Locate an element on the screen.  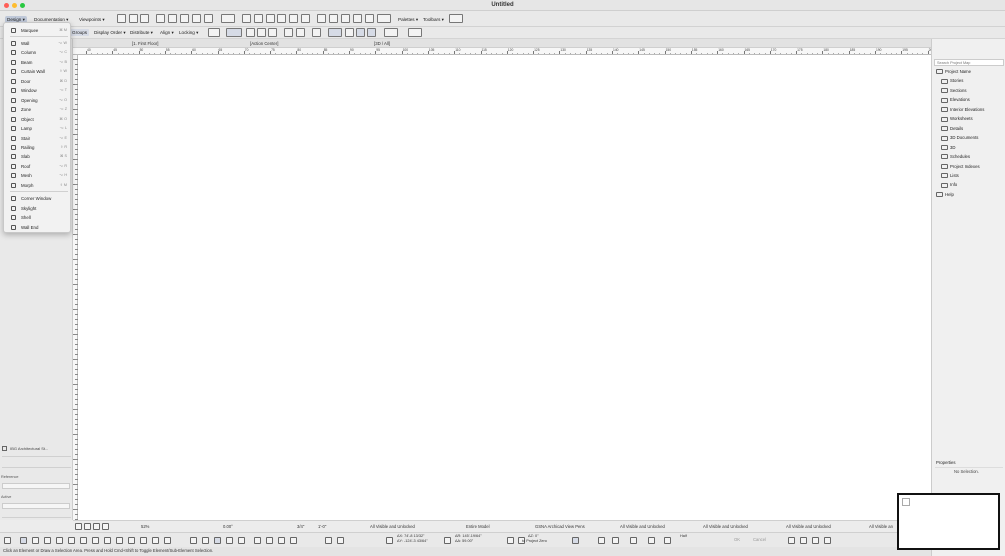
project-tree-item: Schedules is located at coordinates (955, 157).